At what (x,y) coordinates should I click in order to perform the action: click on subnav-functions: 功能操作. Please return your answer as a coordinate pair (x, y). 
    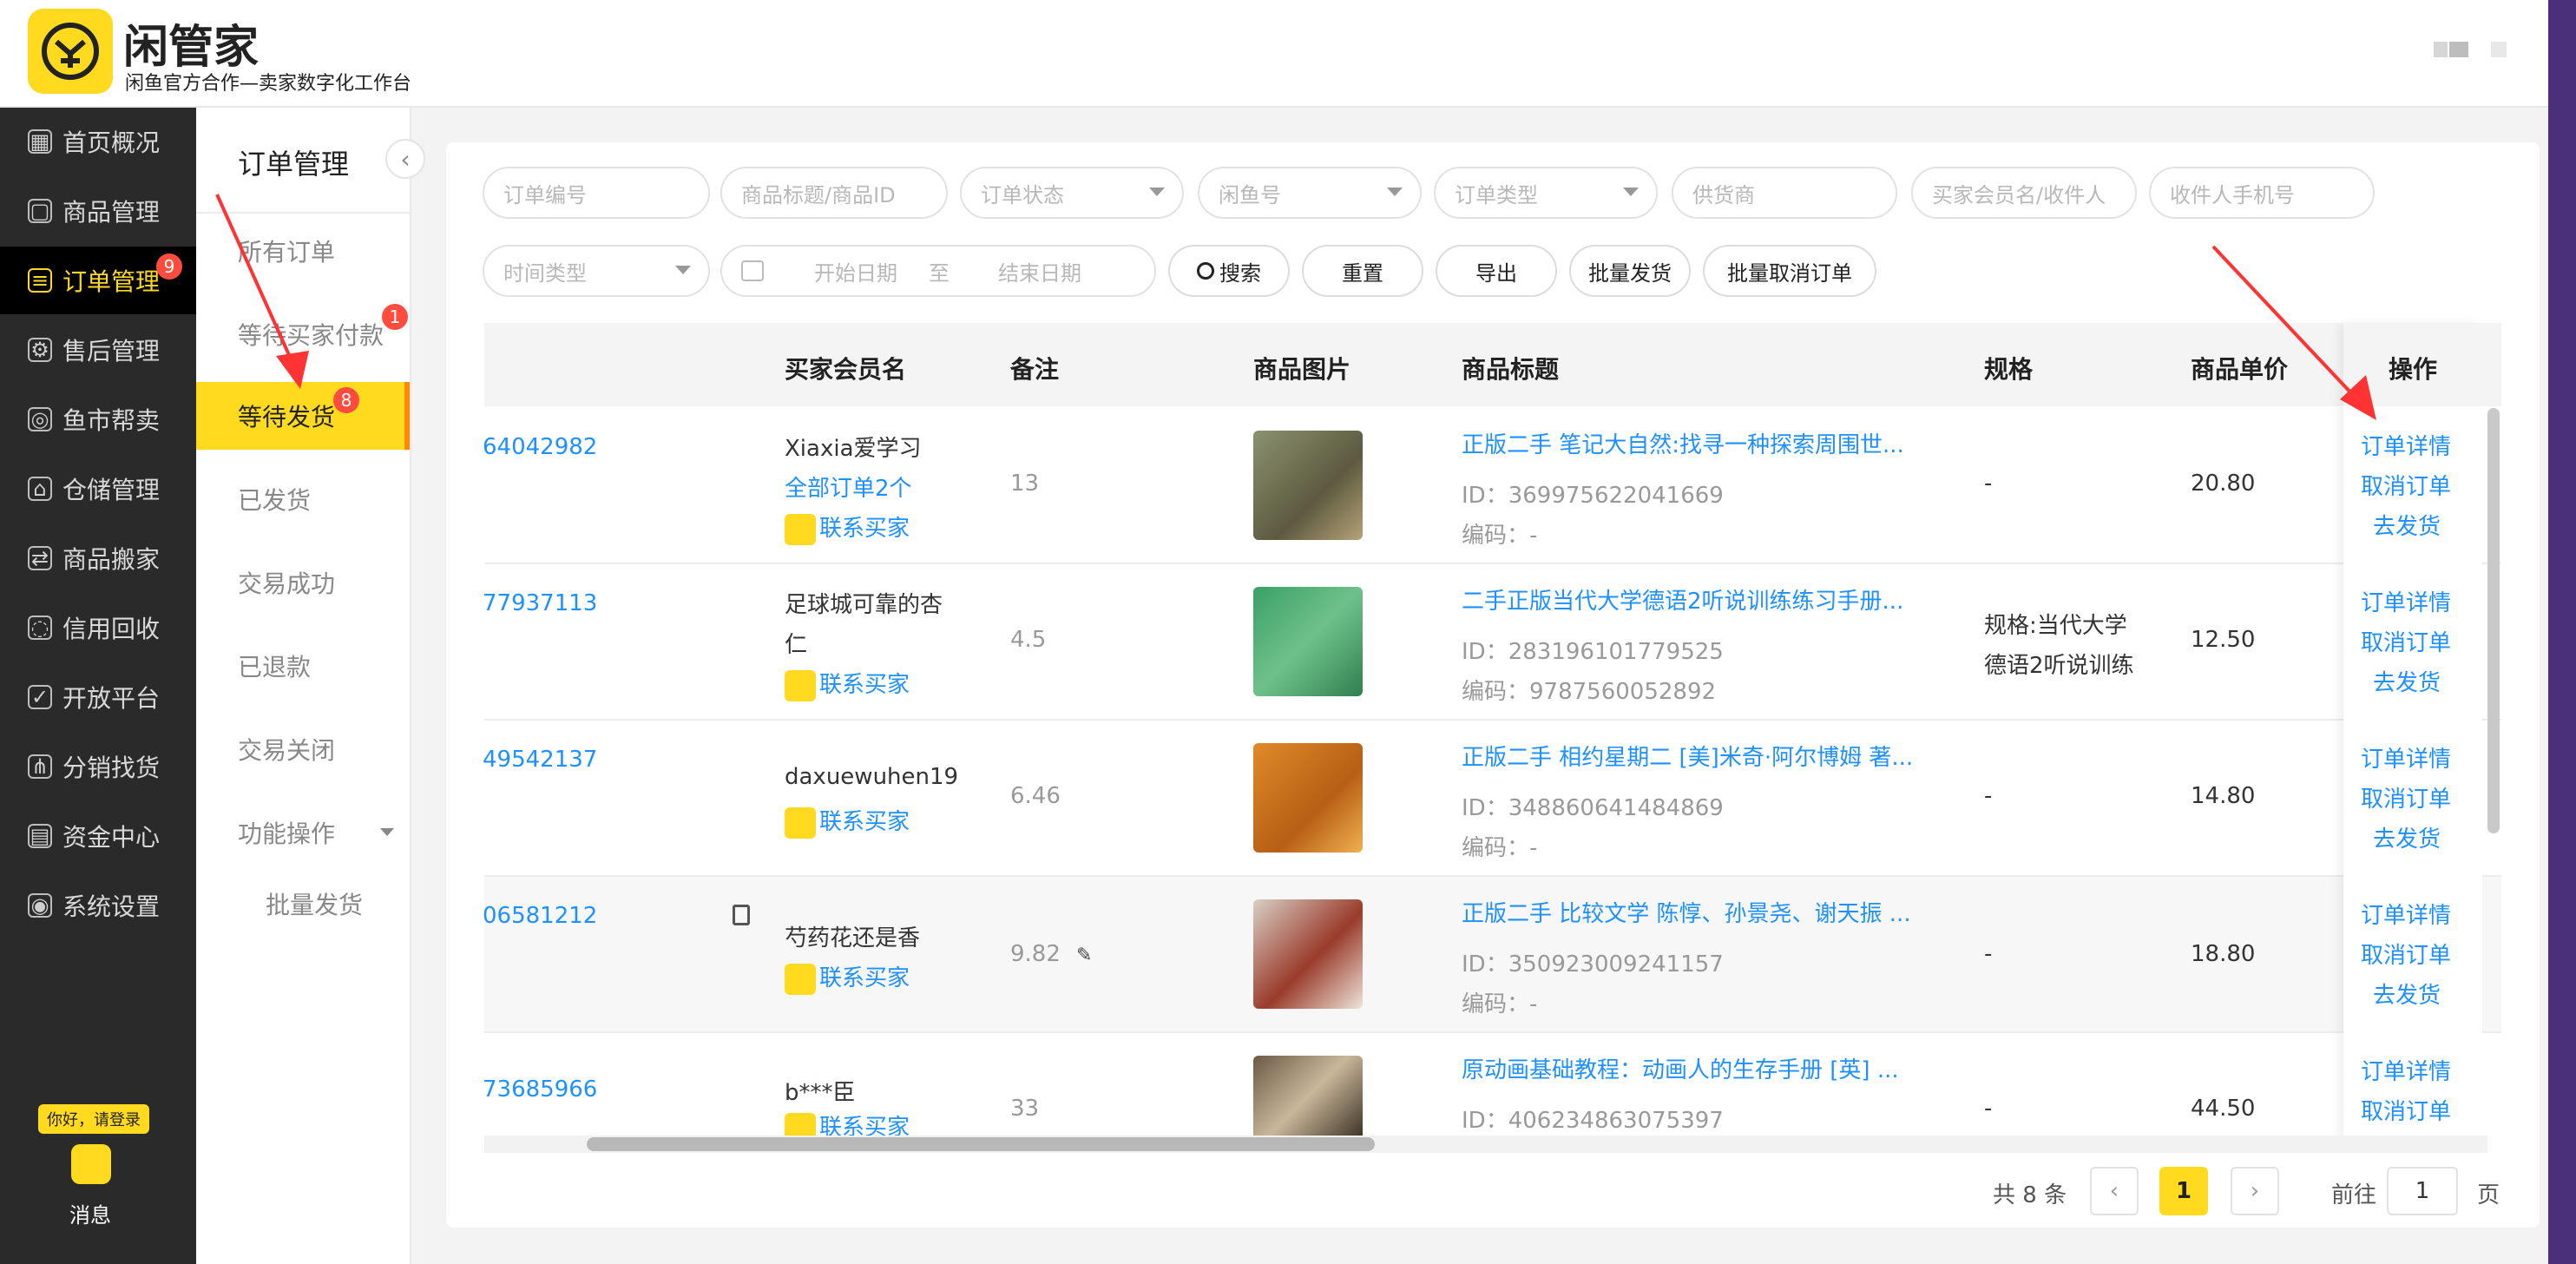
    Looking at the image, I should click on (303, 832).